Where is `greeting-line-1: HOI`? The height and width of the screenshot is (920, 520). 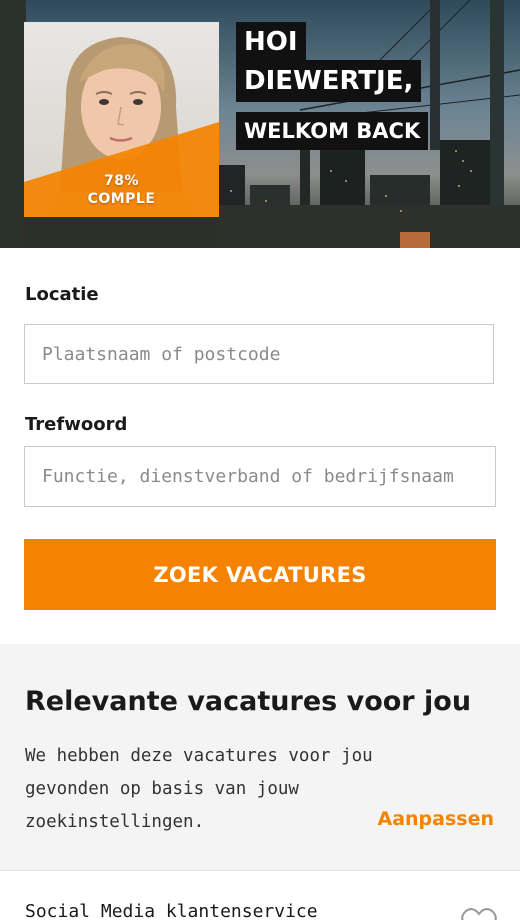
greeting-line-1: HOI is located at coordinates (271, 41).